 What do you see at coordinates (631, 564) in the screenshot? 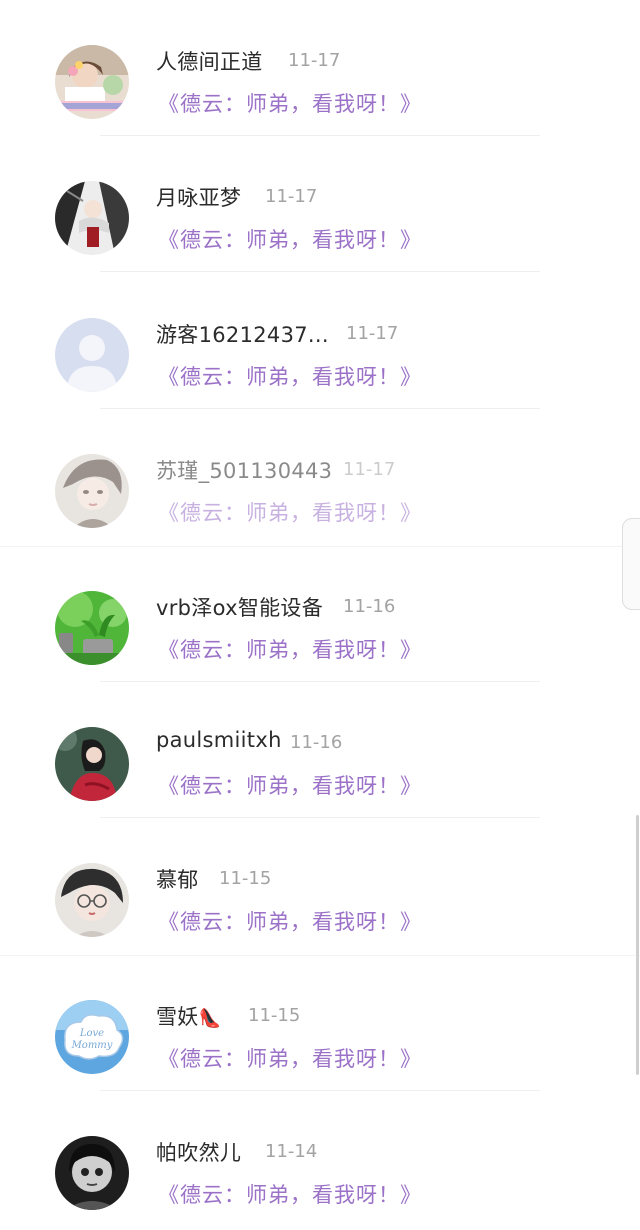
I see `side-pull-tab` at bounding box center [631, 564].